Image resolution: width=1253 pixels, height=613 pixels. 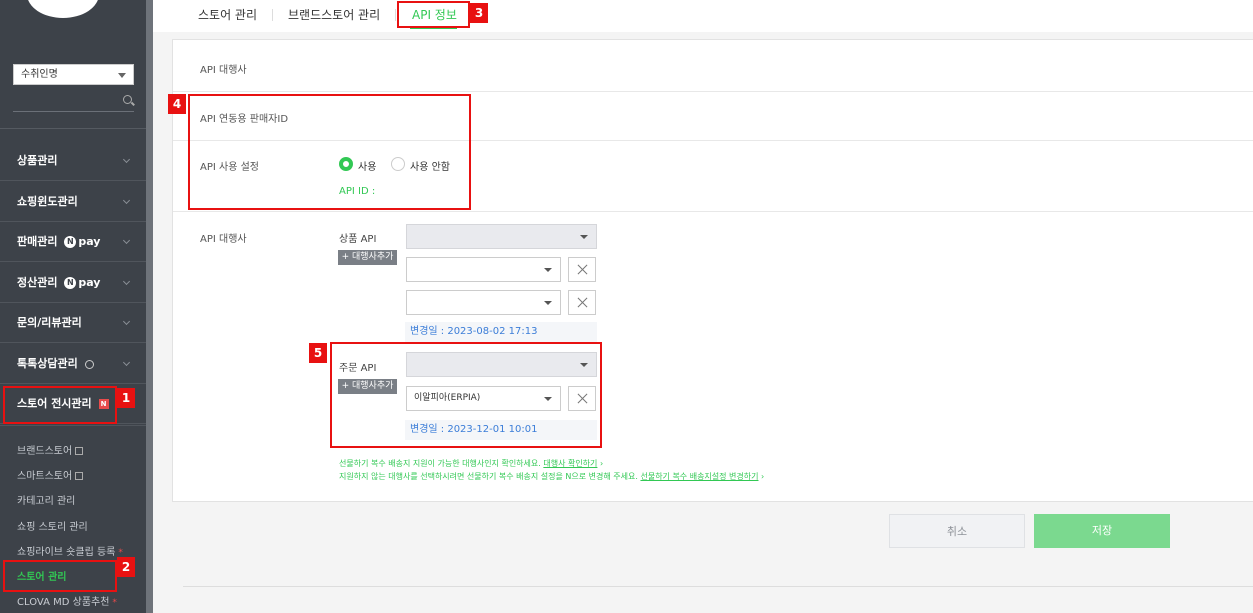 I want to click on tab-store-manage: 스토어 관리, so click(x=227, y=14).